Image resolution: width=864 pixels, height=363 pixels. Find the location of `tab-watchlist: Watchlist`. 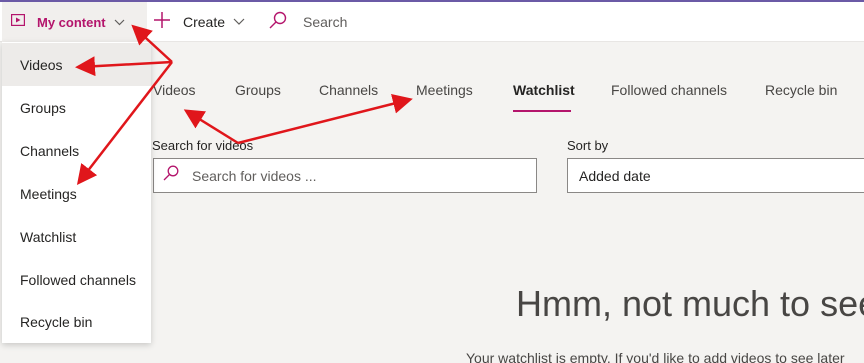

tab-watchlist: Watchlist is located at coordinates (544, 90).